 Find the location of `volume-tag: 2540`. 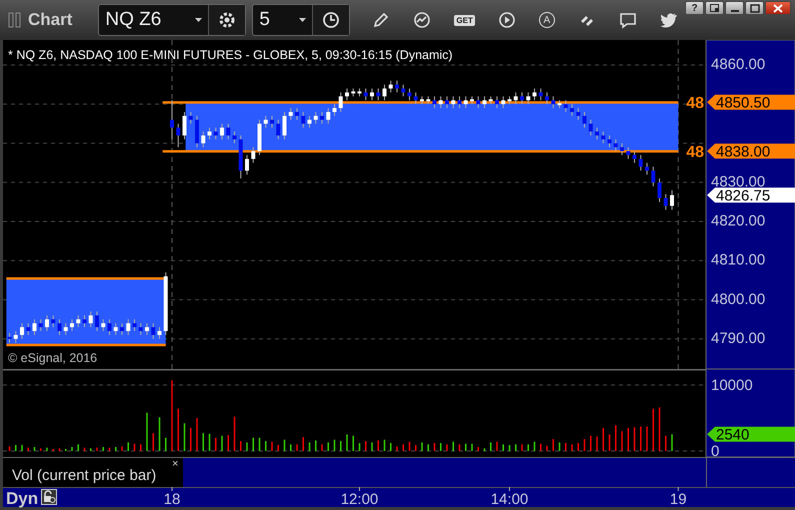

volume-tag: 2540 is located at coordinates (751, 435).